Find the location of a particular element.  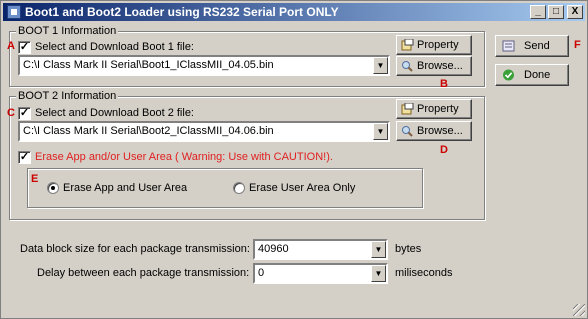

boot1-property-button: Property is located at coordinates (434, 45).